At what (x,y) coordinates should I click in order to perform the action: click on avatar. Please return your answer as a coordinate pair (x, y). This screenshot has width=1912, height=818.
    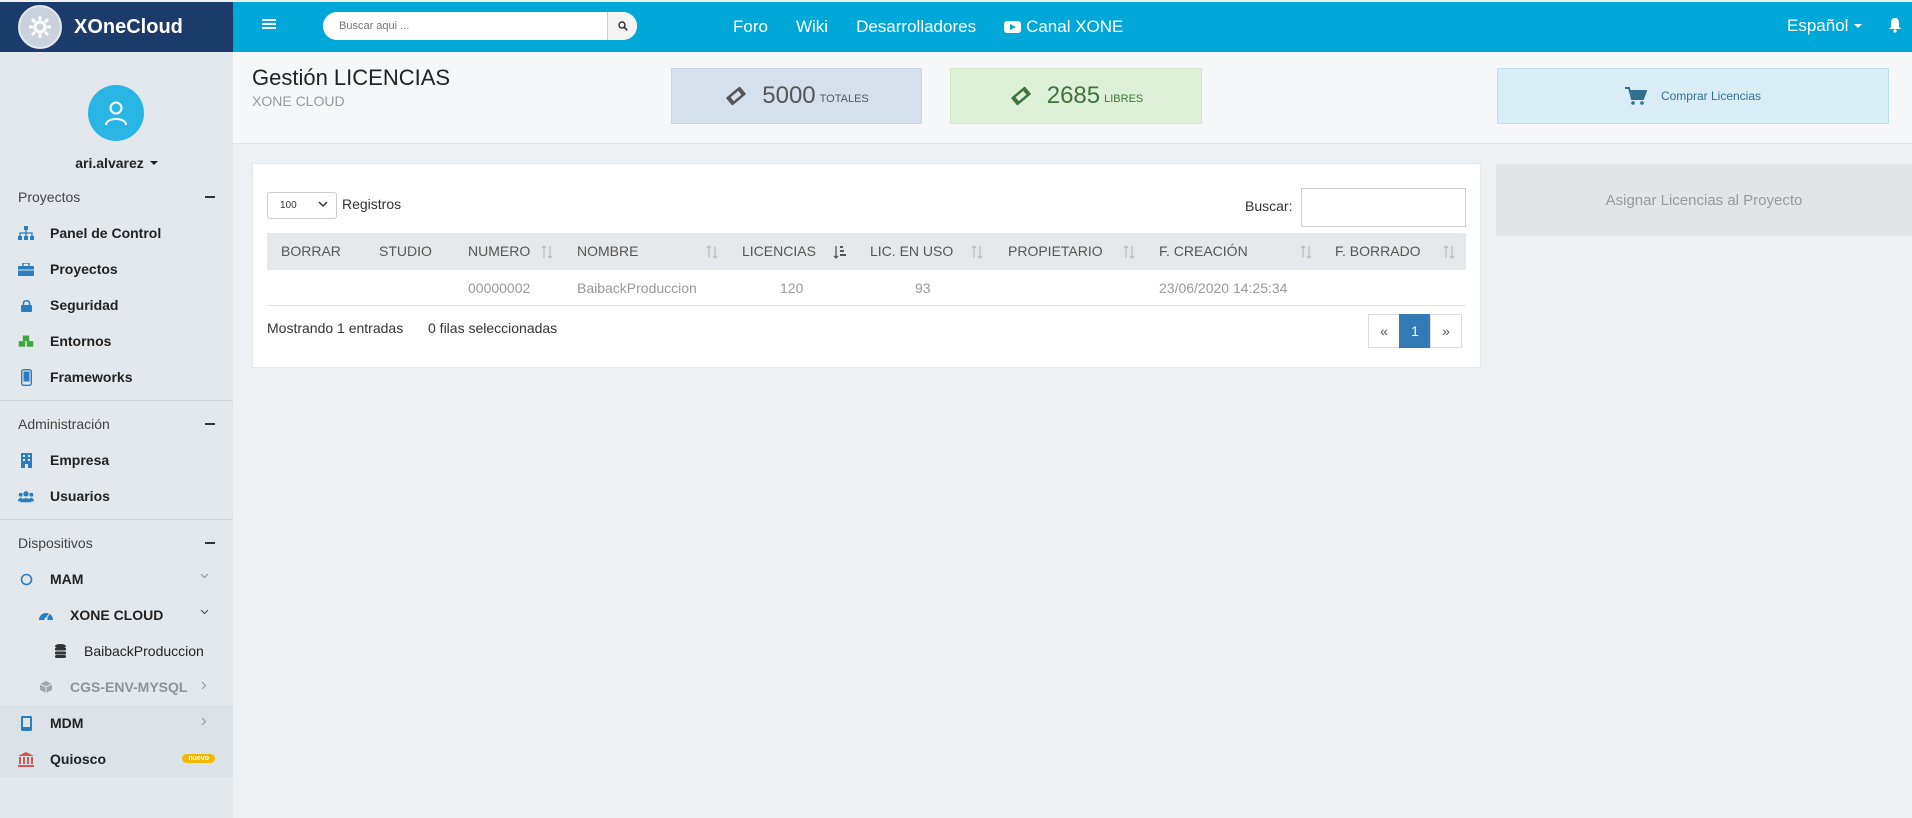
    Looking at the image, I should click on (116, 113).